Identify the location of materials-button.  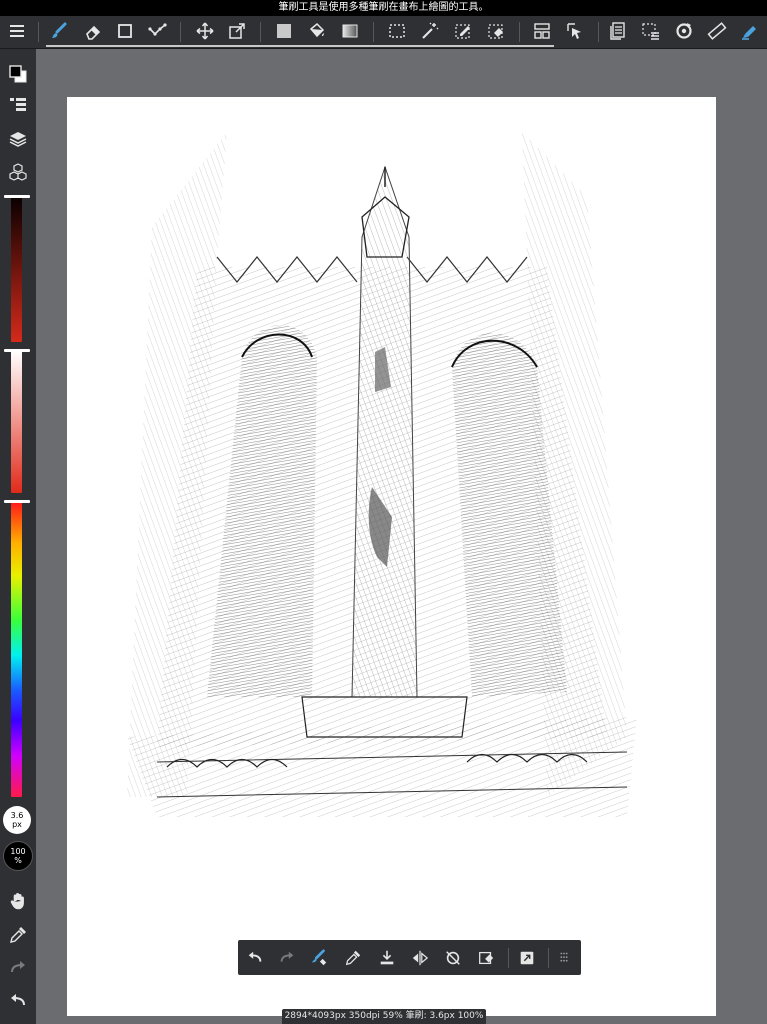
(18, 172).